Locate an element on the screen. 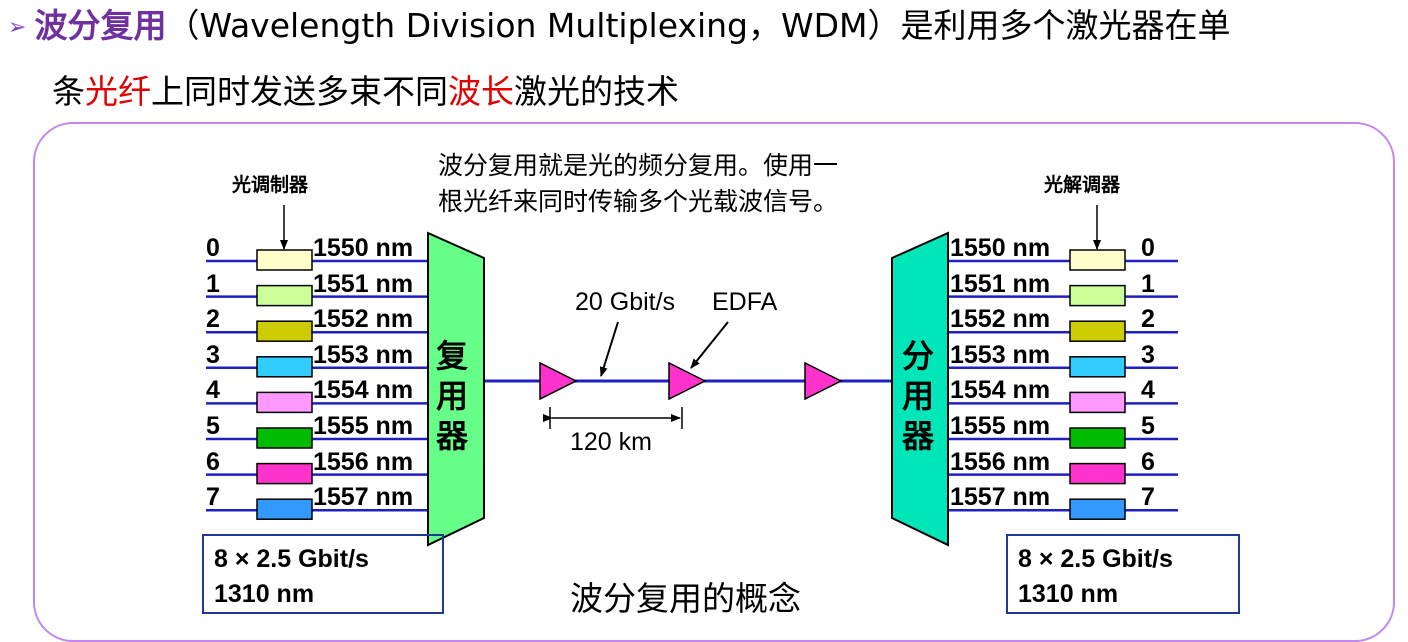 The width and height of the screenshot is (1408, 642). output-channel-id: 7 is located at coordinates (1148, 497).